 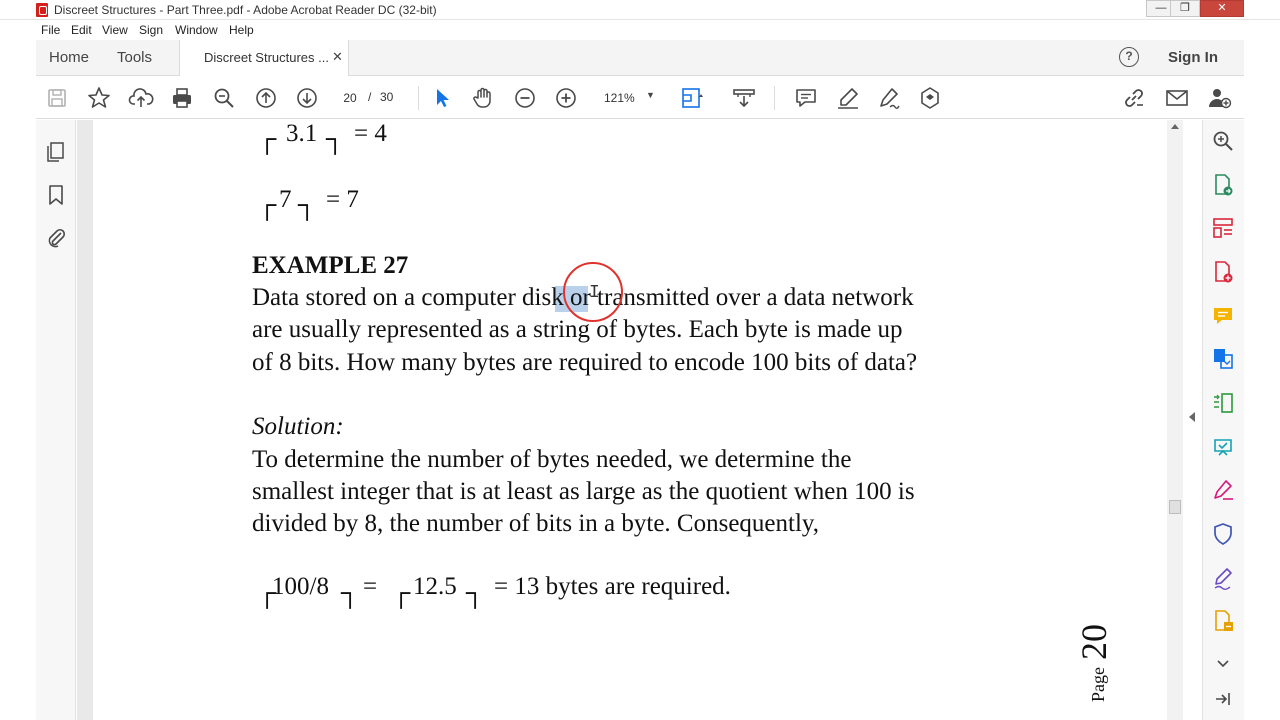 I want to click on sign-in-link: Sign In, so click(x=1193, y=57).